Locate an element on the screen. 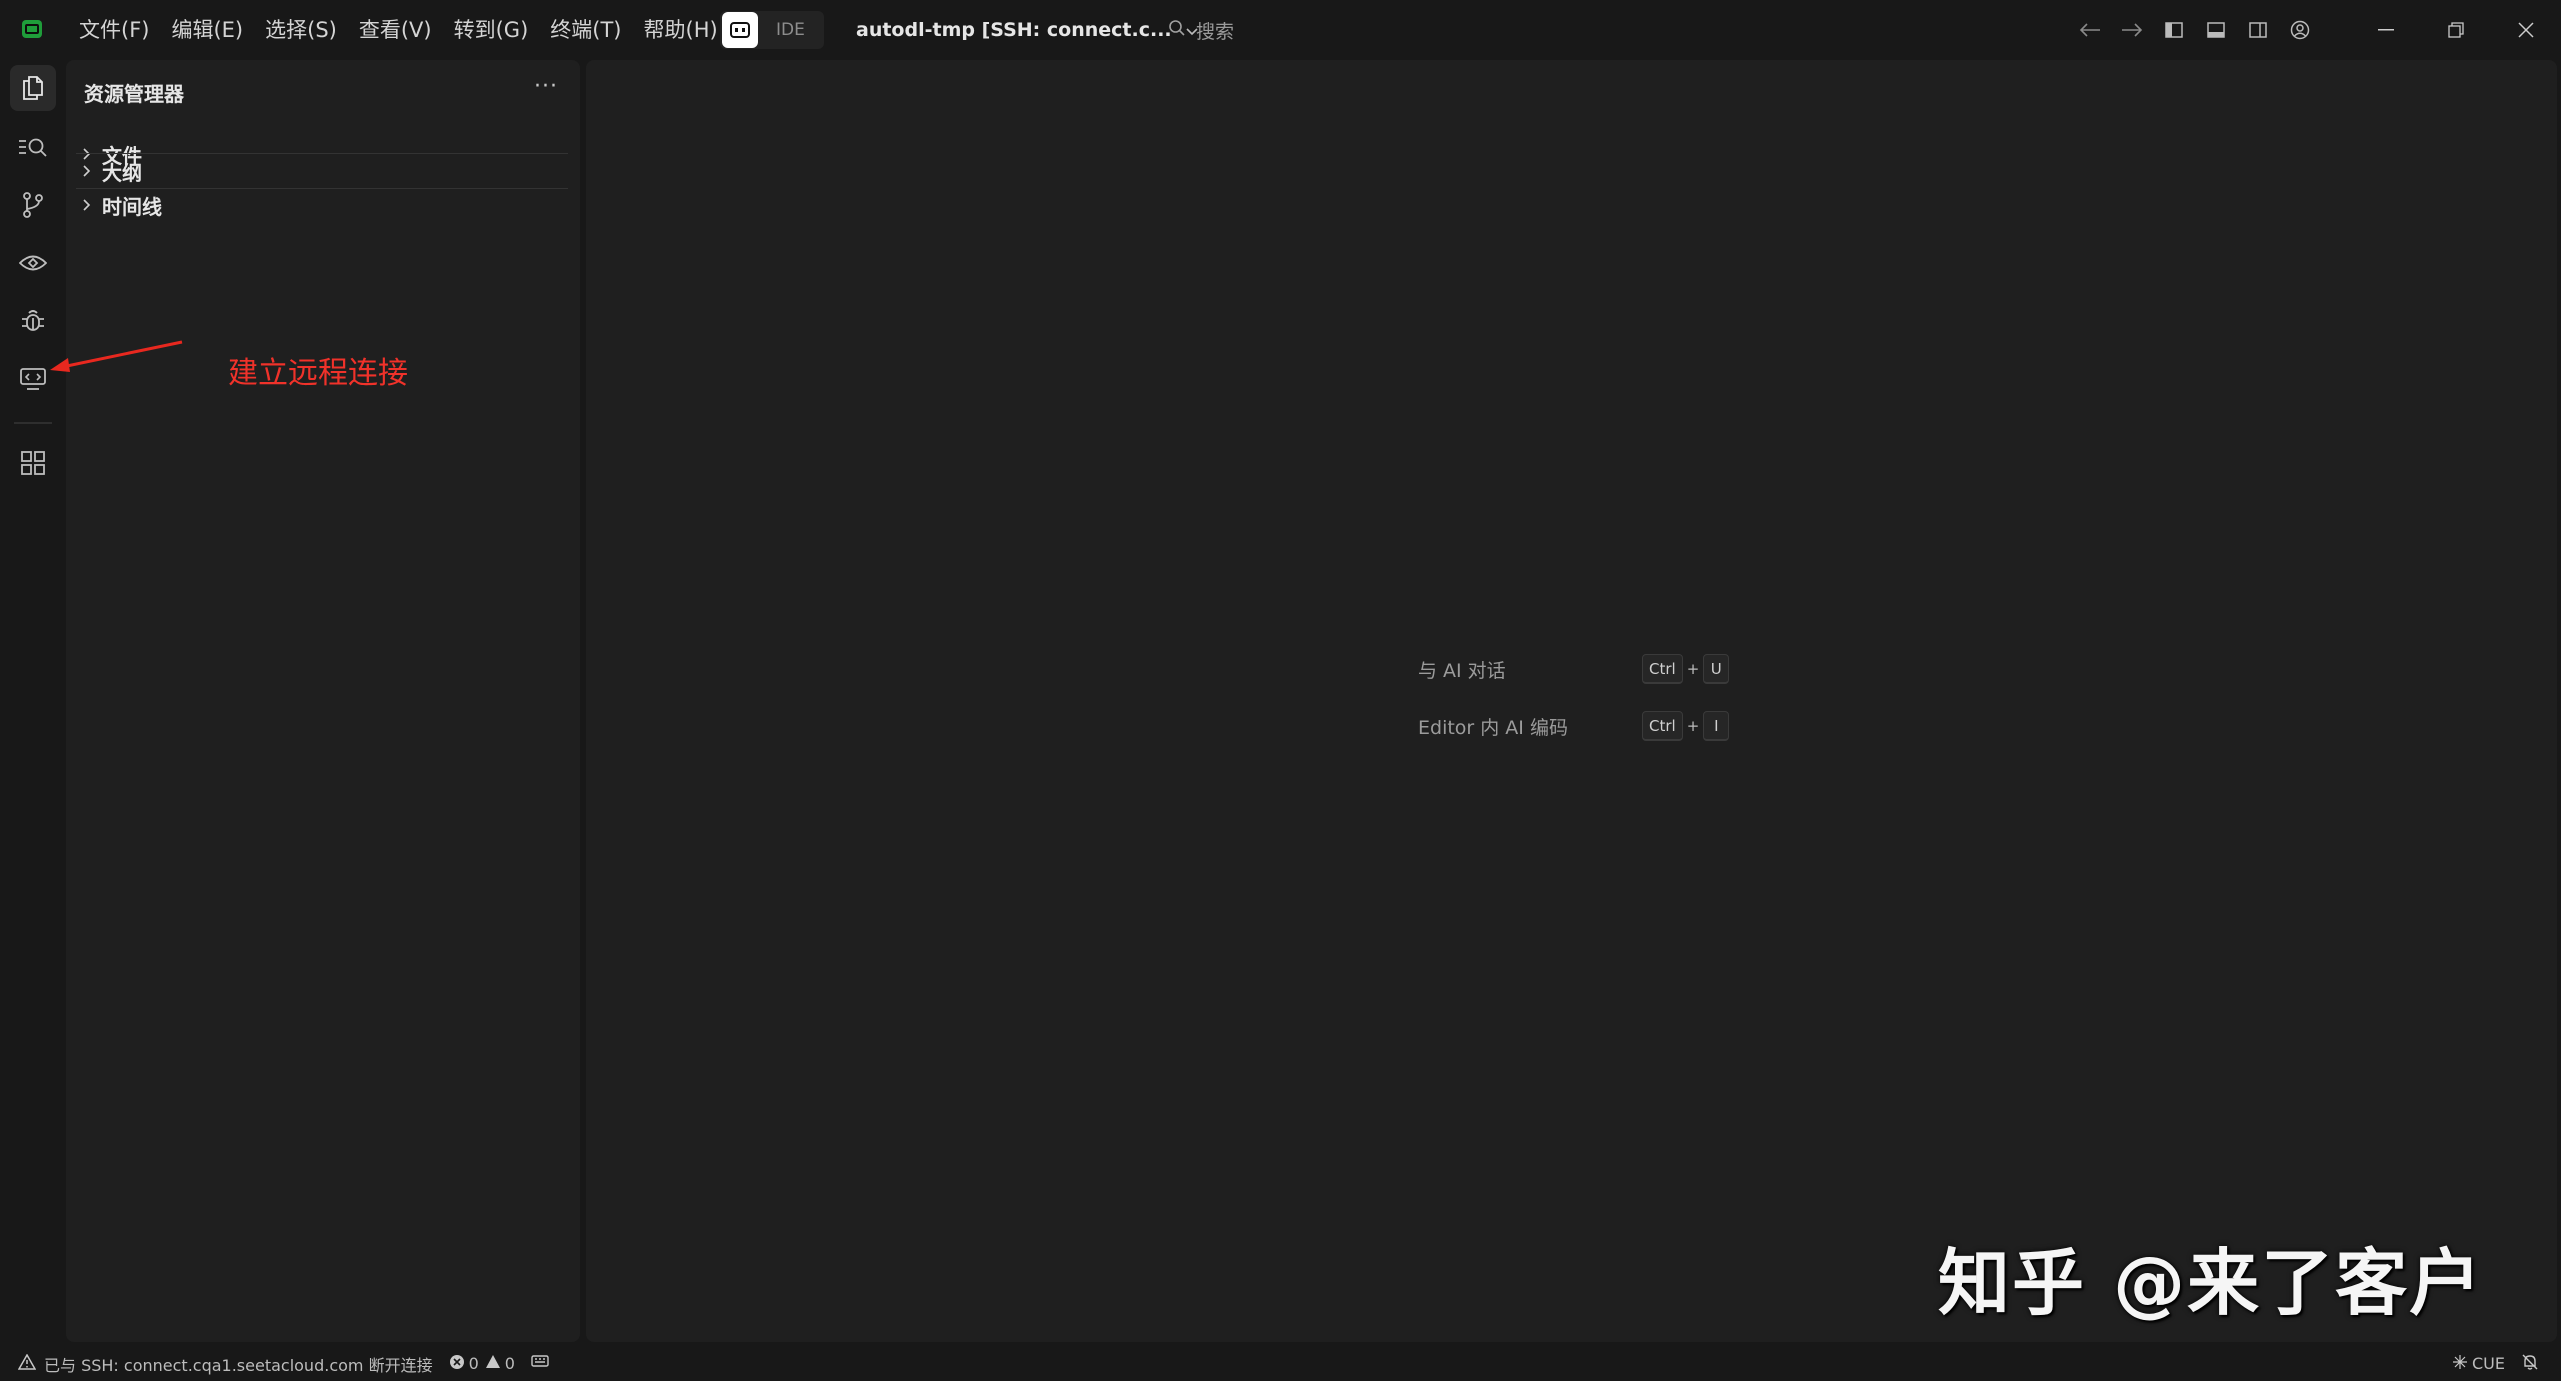 Image resolution: width=2561 pixels, height=1381 pixels. language-mode: CUE is located at coordinates (2478, 1364).